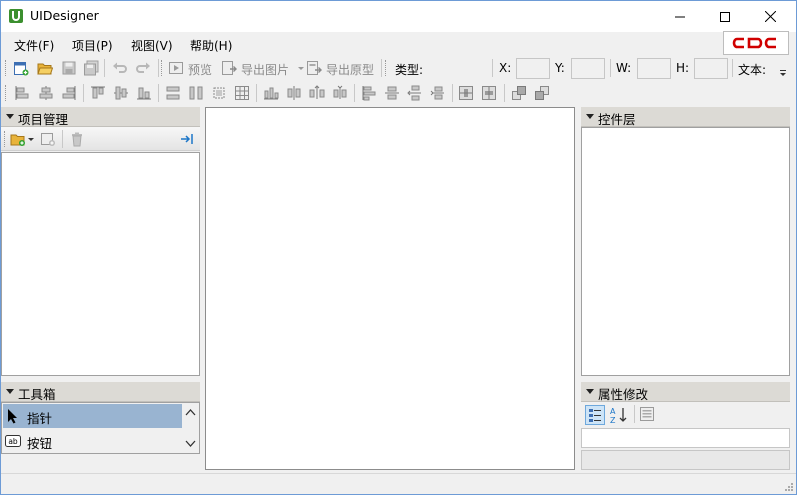  Describe the element at coordinates (489, 93) in the screenshot. I see `center-vertical-icon` at that location.